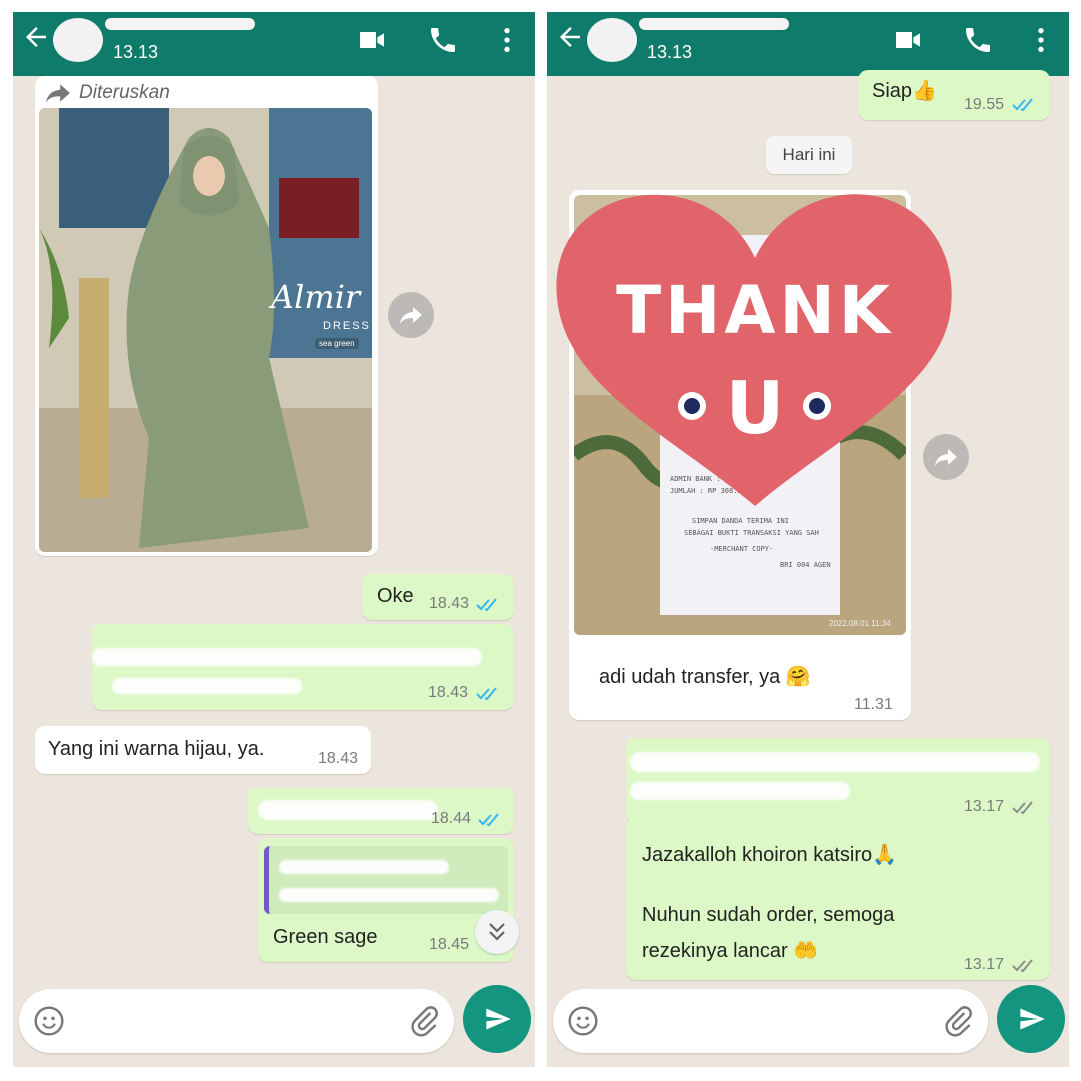  What do you see at coordinates (395, 596) in the screenshot?
I see `message-text: Oke` at bounding box center [395, 596].